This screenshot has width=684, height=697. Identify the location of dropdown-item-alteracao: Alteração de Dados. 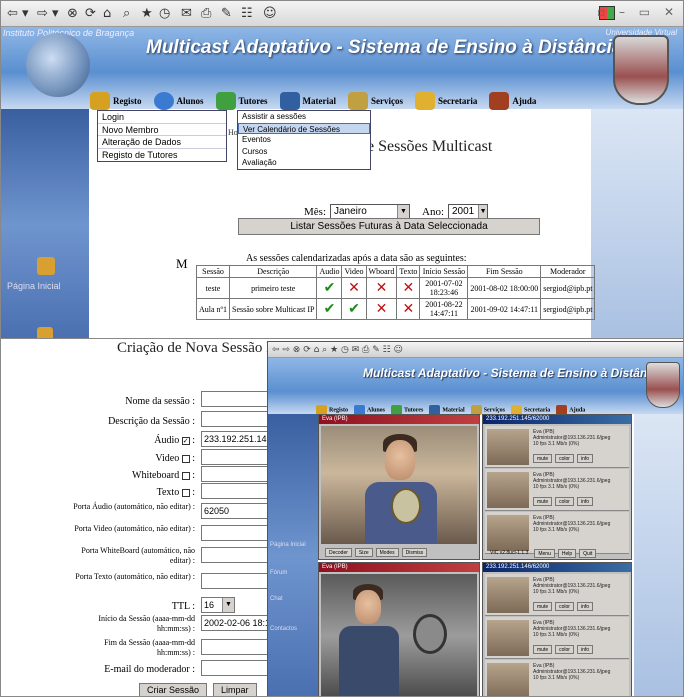
(162, 142).